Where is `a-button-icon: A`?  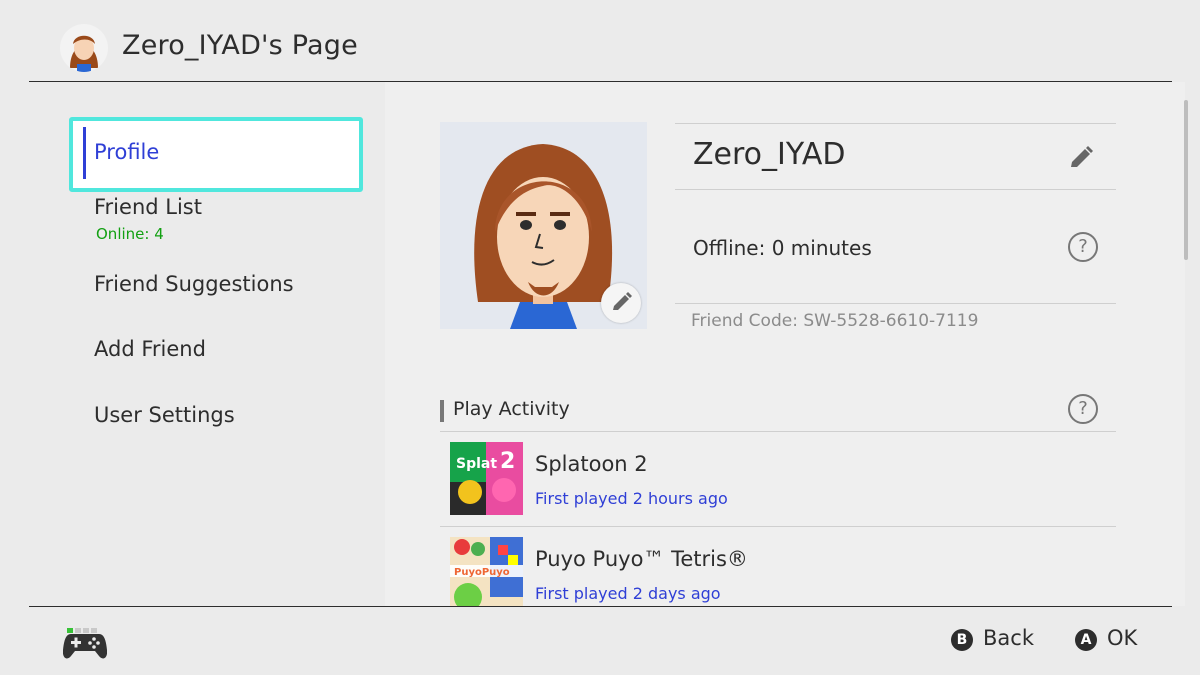 a-button-icon: A is located at coordinates (1086, 640).